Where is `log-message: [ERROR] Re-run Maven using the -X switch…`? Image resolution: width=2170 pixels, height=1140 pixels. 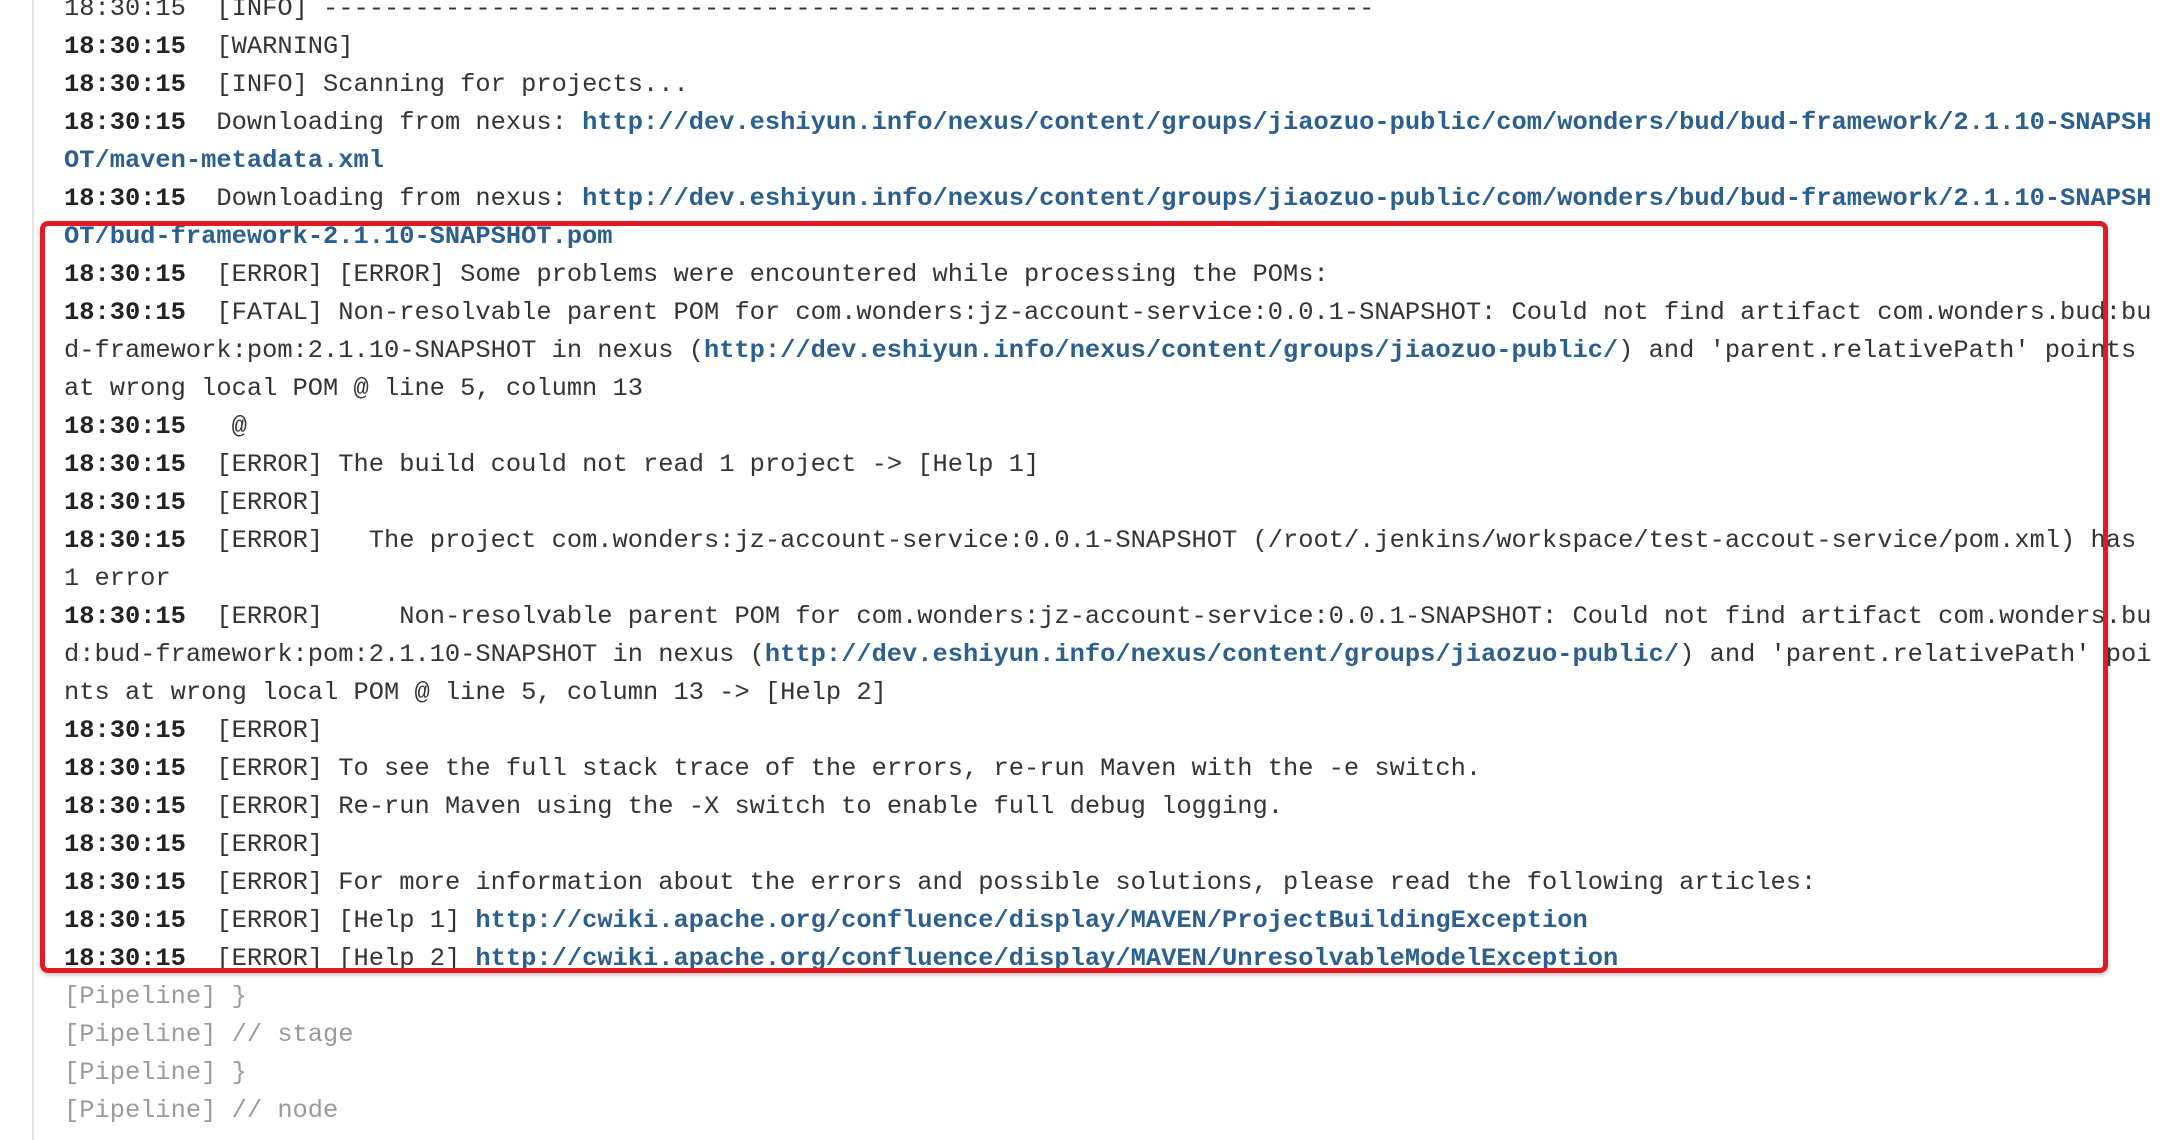
log-message: [ERROR] Re-run Maven using the -X switch… is located at coordinates (749, 806).